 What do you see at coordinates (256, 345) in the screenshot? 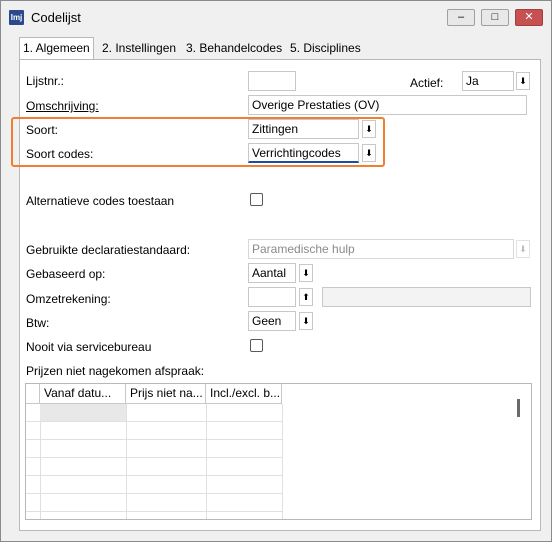
I see `nooit-servicebureau-checkbox` at bounding box center [256, 345].